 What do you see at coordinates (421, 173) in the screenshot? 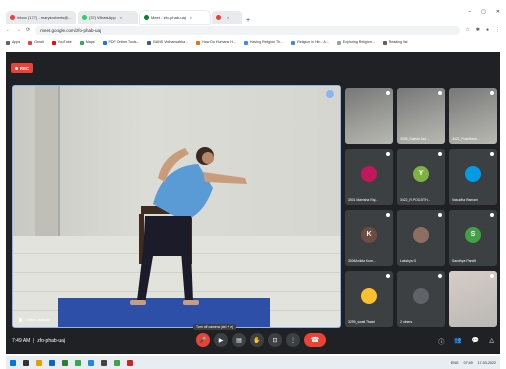
I see `participant-avatar: Y` at bounding box center [421, 173].